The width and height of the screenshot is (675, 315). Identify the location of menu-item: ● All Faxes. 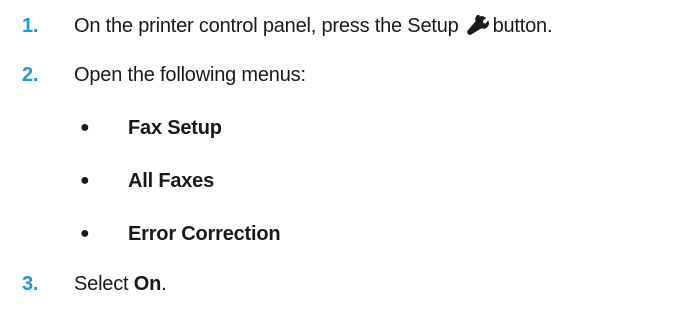
(337, 181).